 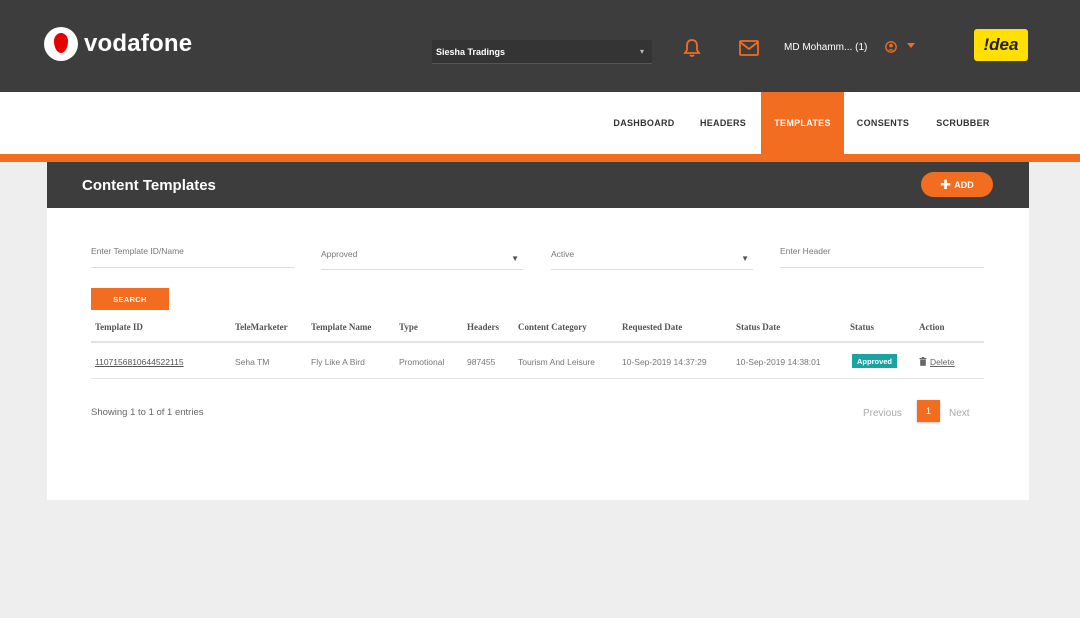 What do you see at coordinates (883, 123) in the screenshot?
I see `nav-consents: CONSENTS` at bounding box center [883, 123].